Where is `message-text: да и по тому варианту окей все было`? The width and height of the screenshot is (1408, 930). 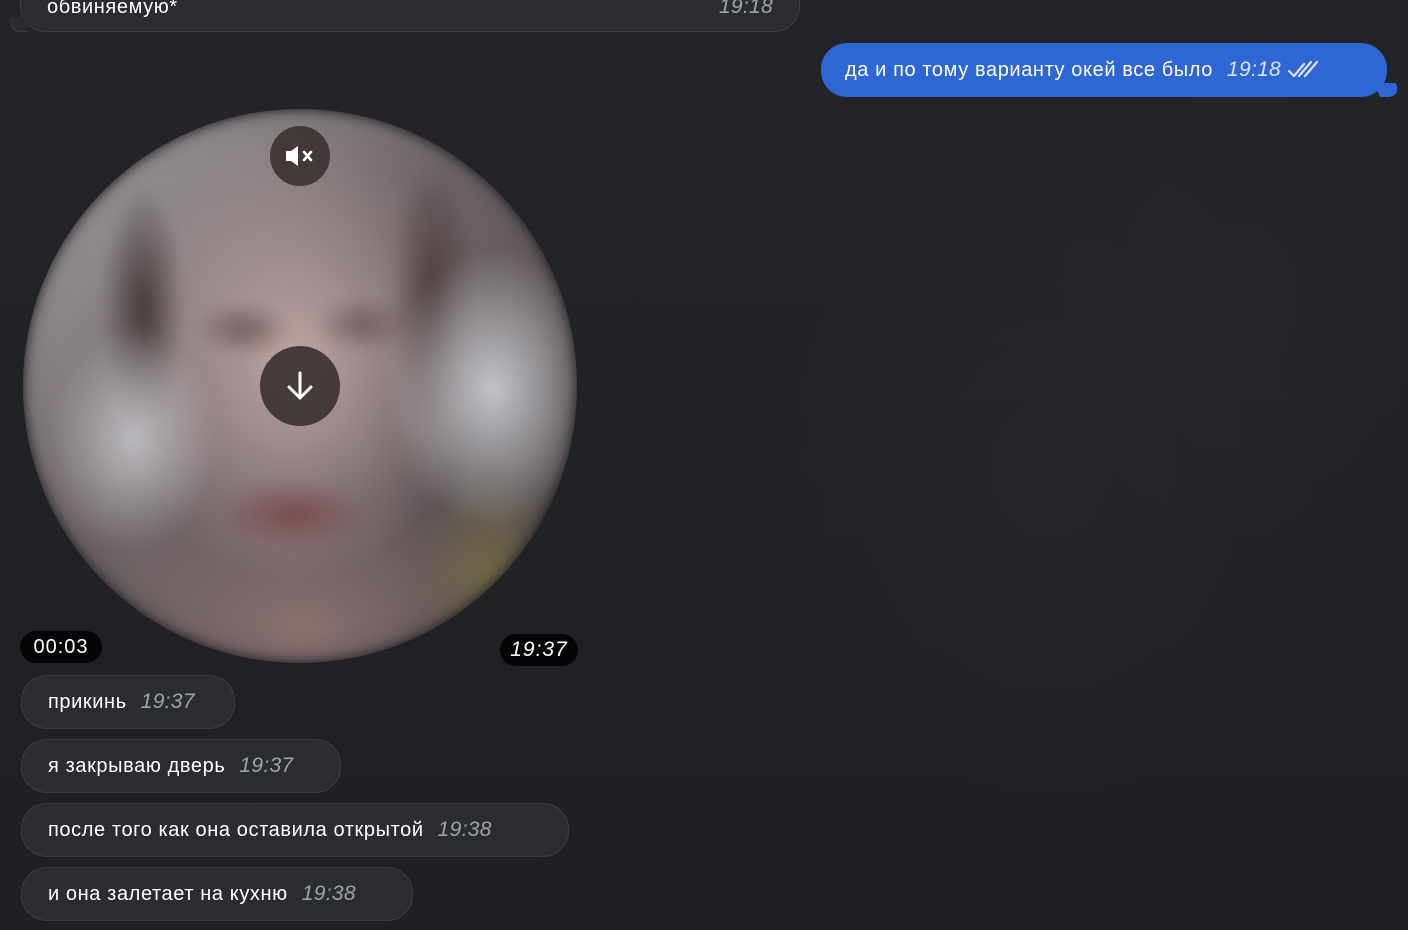
message-text: да и по тому варианту окей все было is located at coordinates (1029, 69).